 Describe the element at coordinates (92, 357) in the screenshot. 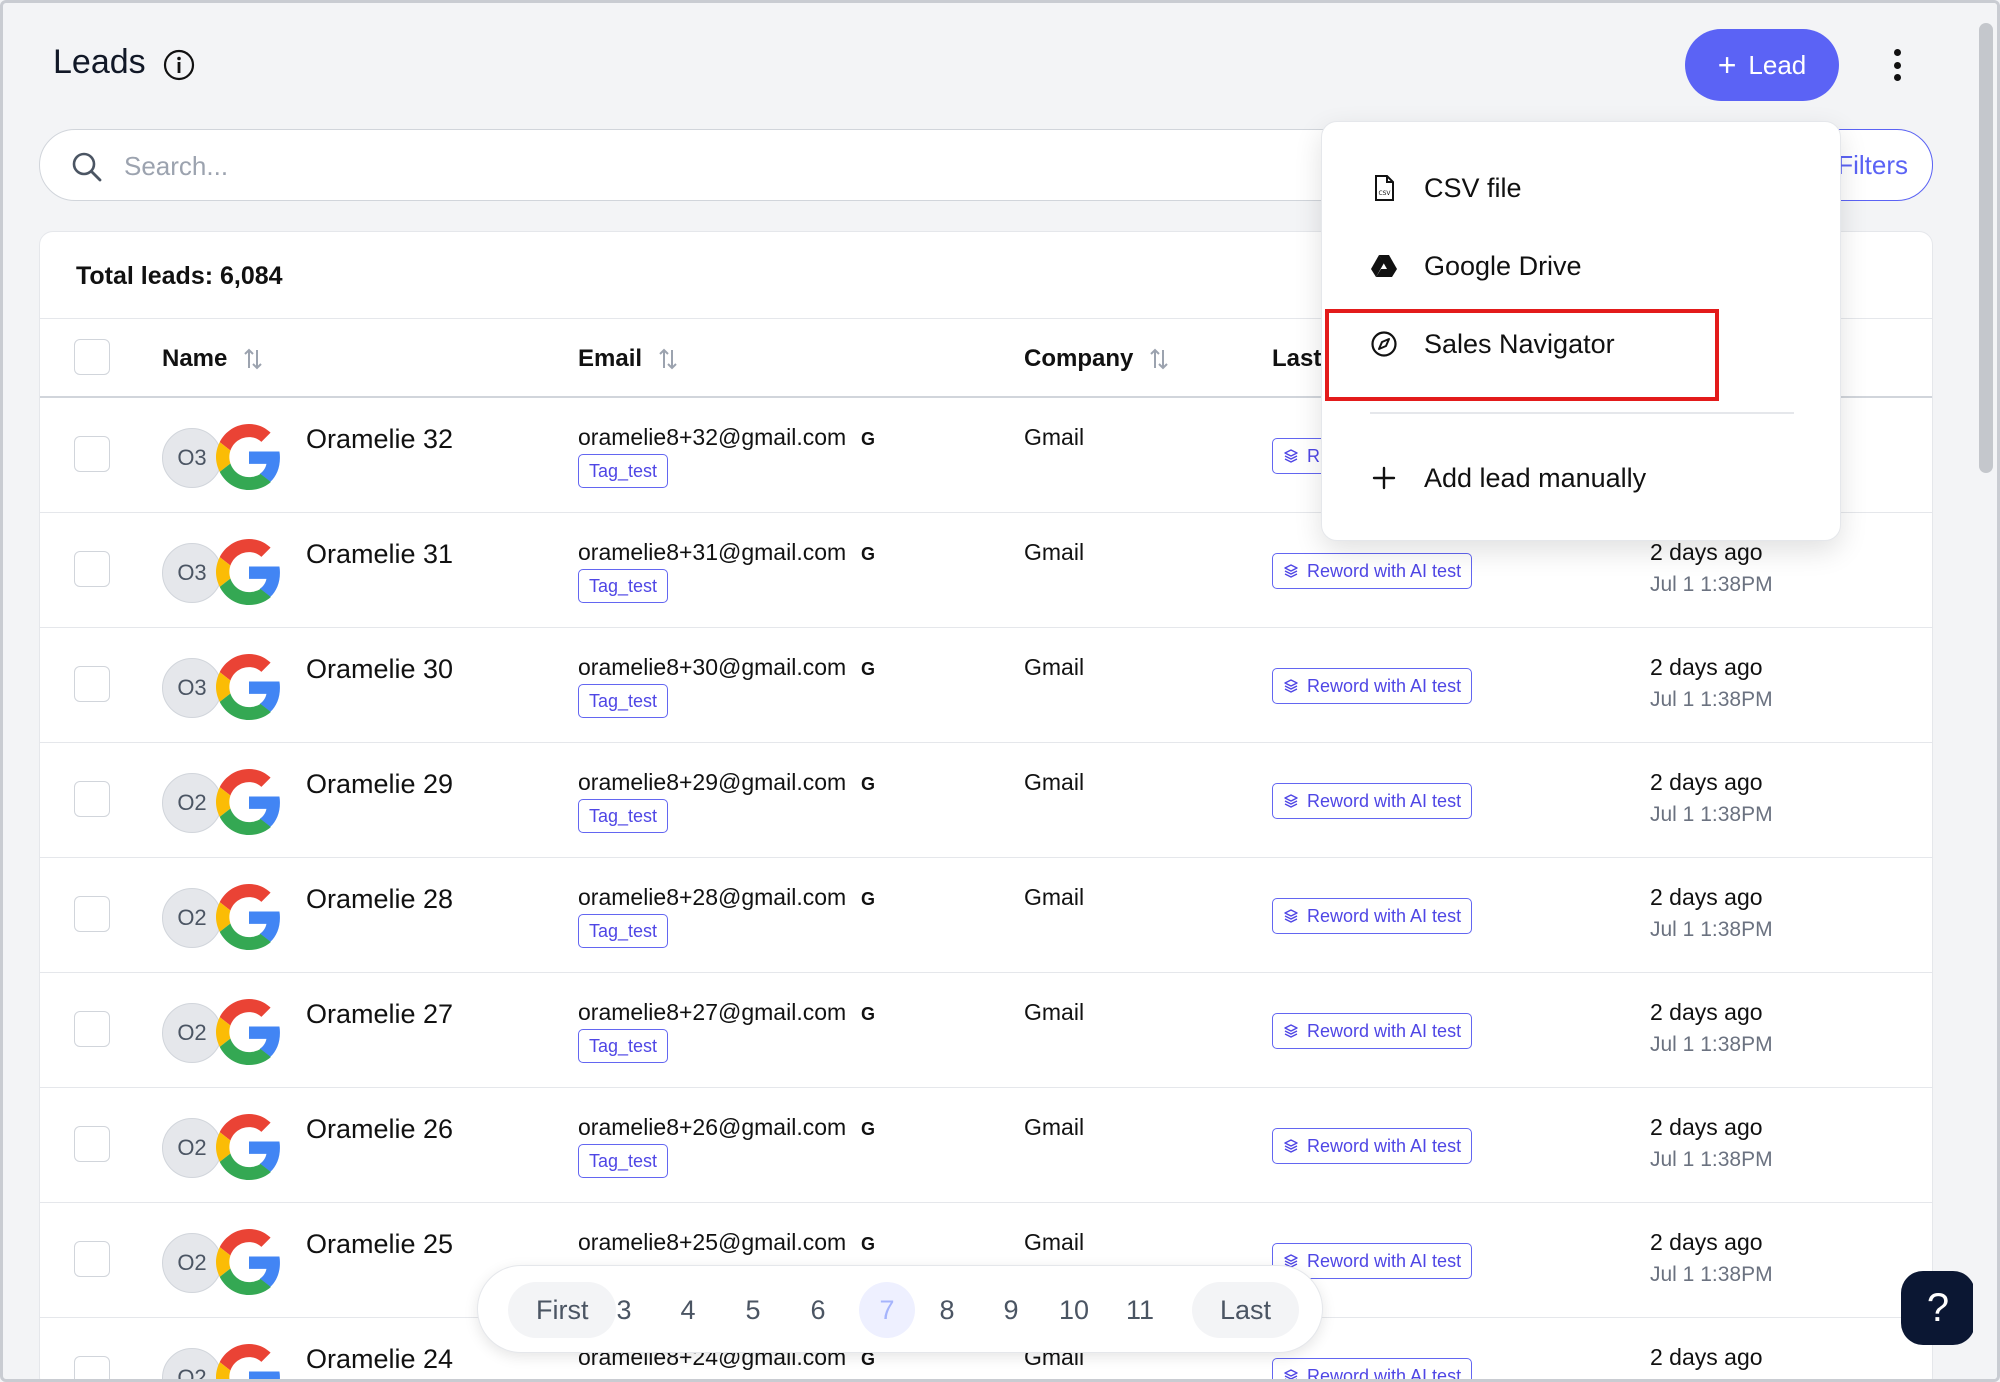

I see `select-all-checkbox` at that location.